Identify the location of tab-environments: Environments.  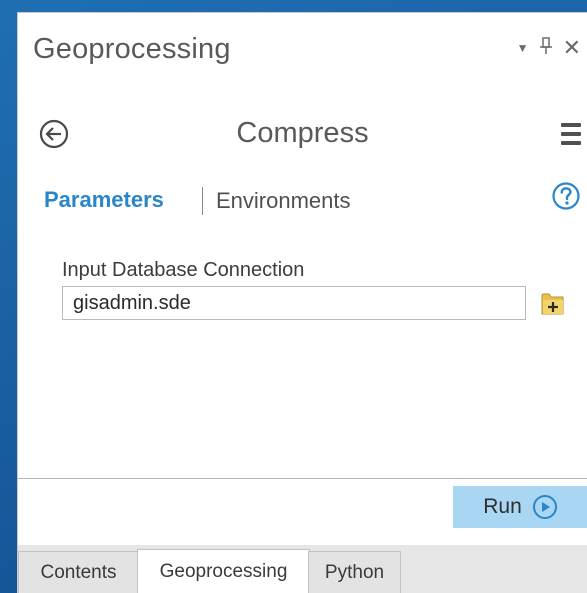
(283, 201).